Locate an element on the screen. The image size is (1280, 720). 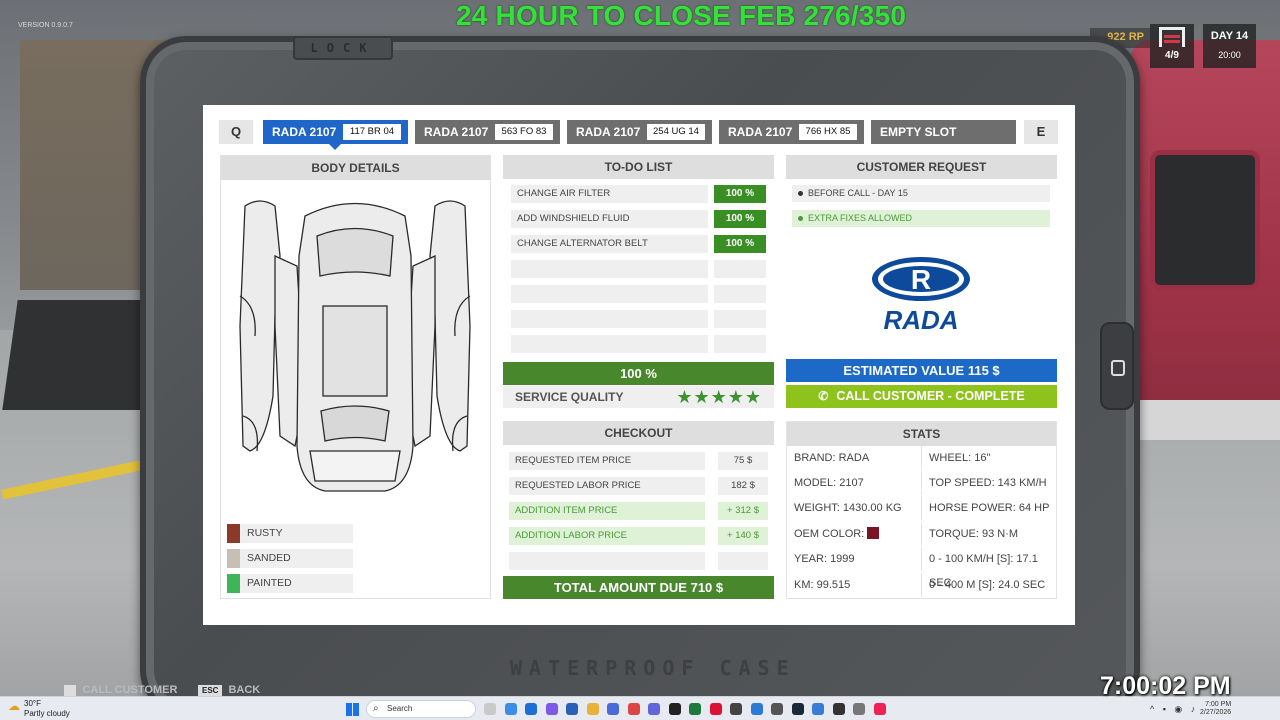
floor-mat is located at coordinates (80, 355).